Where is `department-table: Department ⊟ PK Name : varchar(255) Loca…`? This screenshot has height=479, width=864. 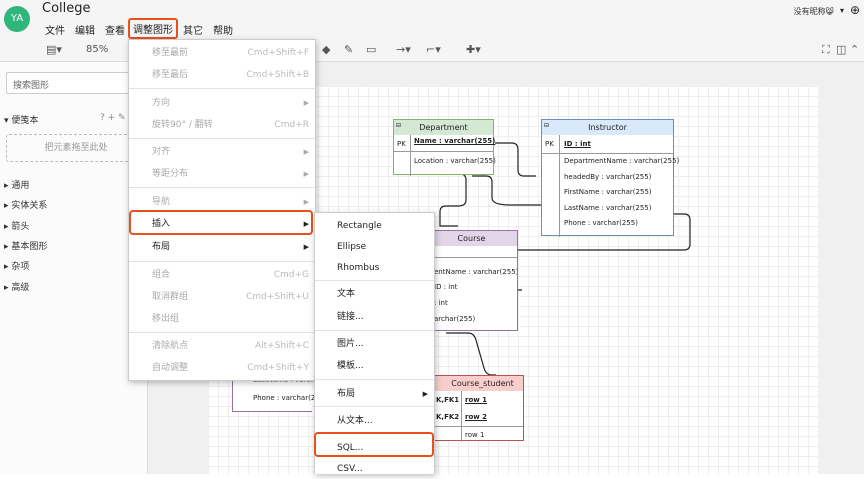
department-table: Department ⊟ PK Name : varchar(255) Loca… is located at coordinates (444, 147).